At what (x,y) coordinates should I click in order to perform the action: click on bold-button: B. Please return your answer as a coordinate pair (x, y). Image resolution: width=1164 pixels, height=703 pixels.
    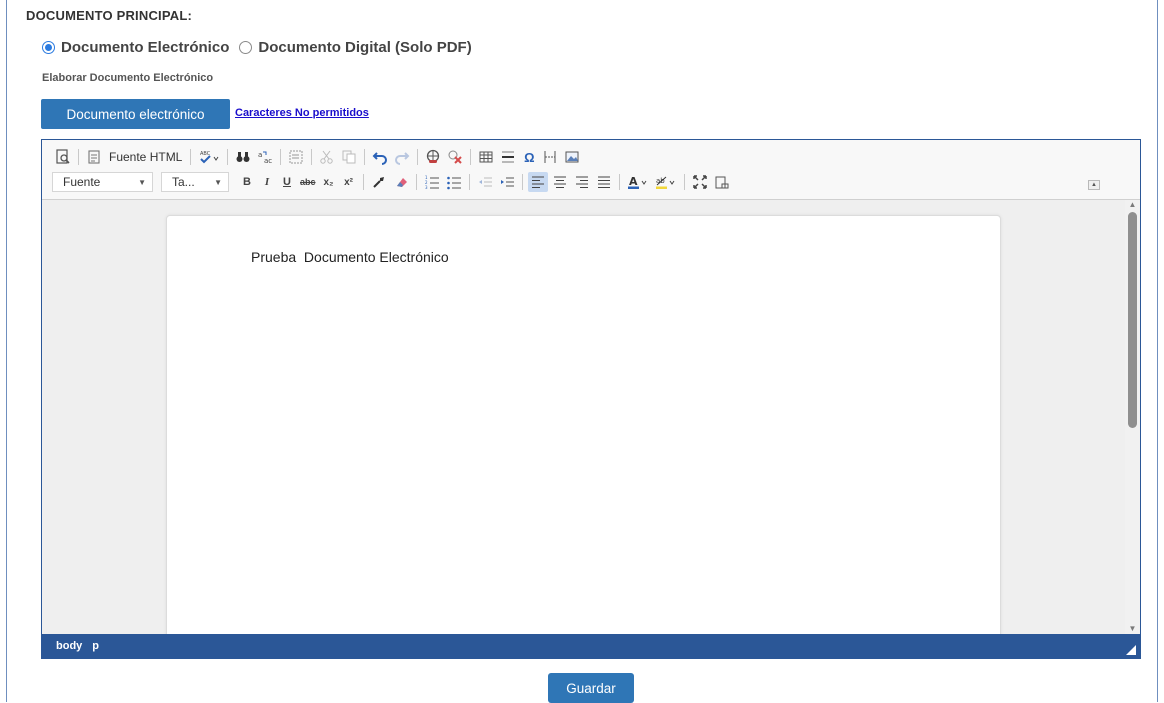
    Looking at the image, I should click on (247, 182).